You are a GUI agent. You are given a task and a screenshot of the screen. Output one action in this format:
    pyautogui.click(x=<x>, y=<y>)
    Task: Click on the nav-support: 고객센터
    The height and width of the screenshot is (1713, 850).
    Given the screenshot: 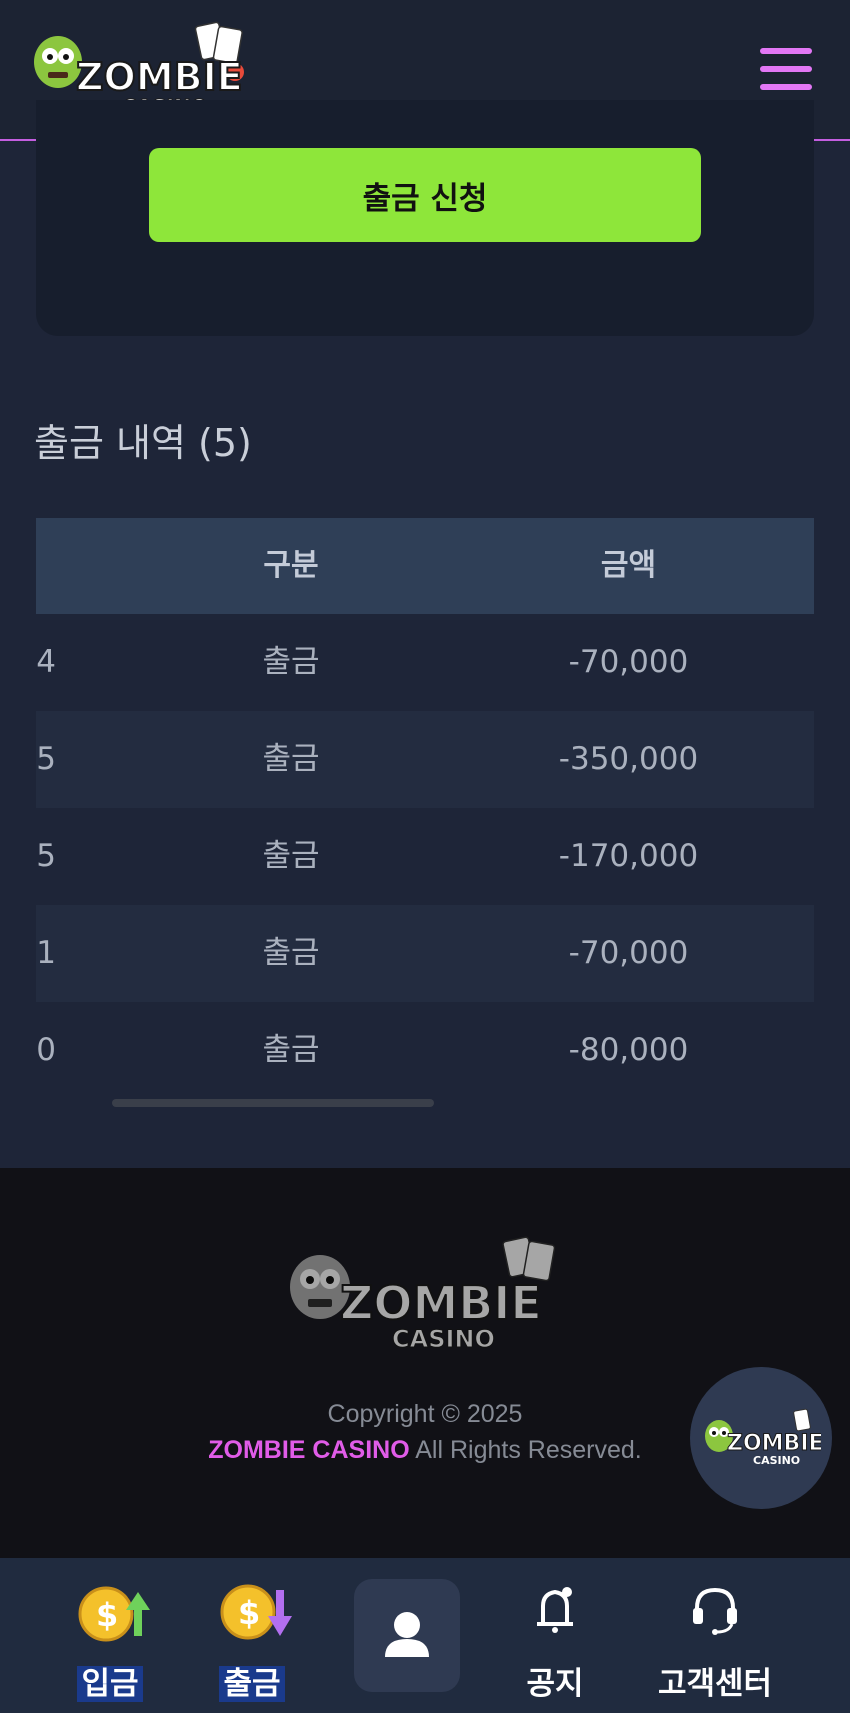 What is the action you would take?
    pyautogui.click(x=715, y=1635)
    